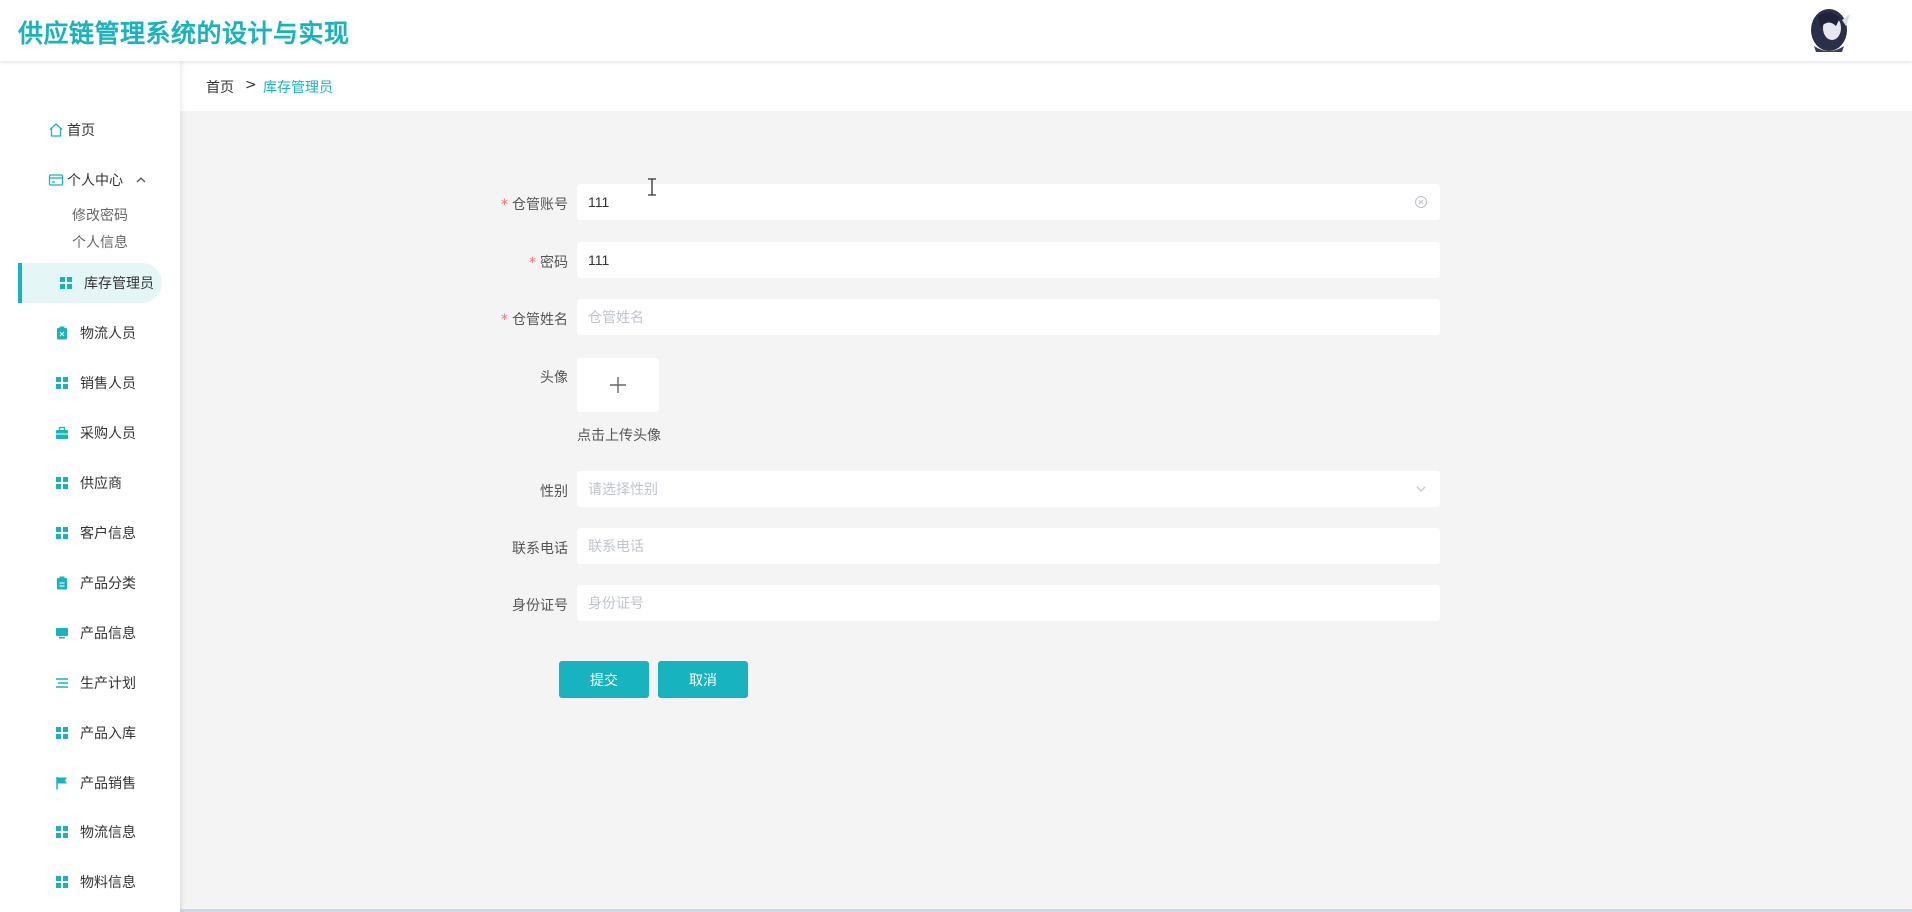 Image resolution: width=1912 pixels, height=912 pixels. I want to click on sidebar-item-inventory-manager: 库存管理员, so click(90, 283).